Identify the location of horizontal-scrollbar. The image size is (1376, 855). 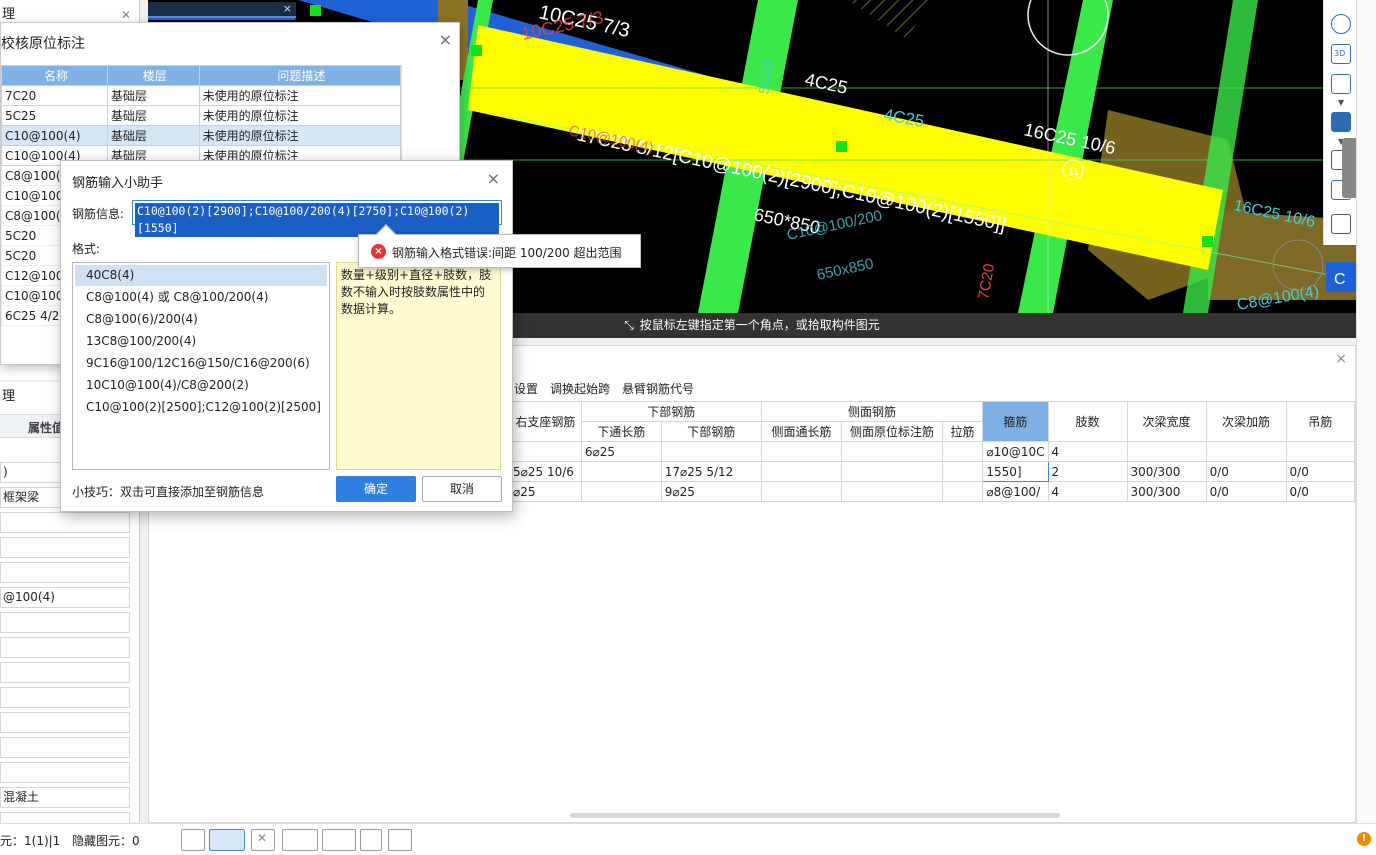
(815, 815).